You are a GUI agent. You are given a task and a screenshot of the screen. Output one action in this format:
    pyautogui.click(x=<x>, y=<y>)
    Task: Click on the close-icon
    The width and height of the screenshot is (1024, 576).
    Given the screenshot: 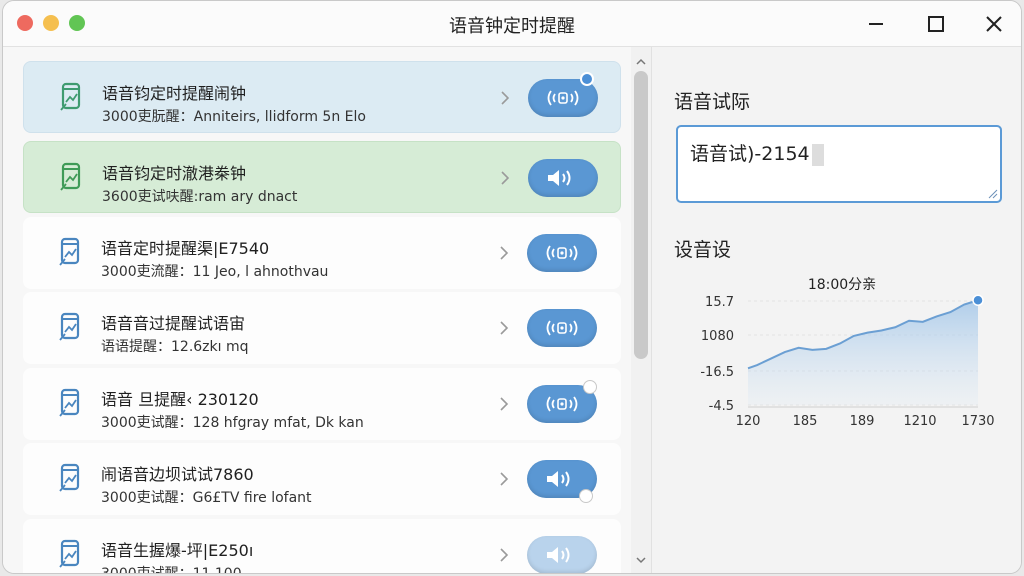 What is the action you would take?
    pyautogui.click(x=994, y=24)
    